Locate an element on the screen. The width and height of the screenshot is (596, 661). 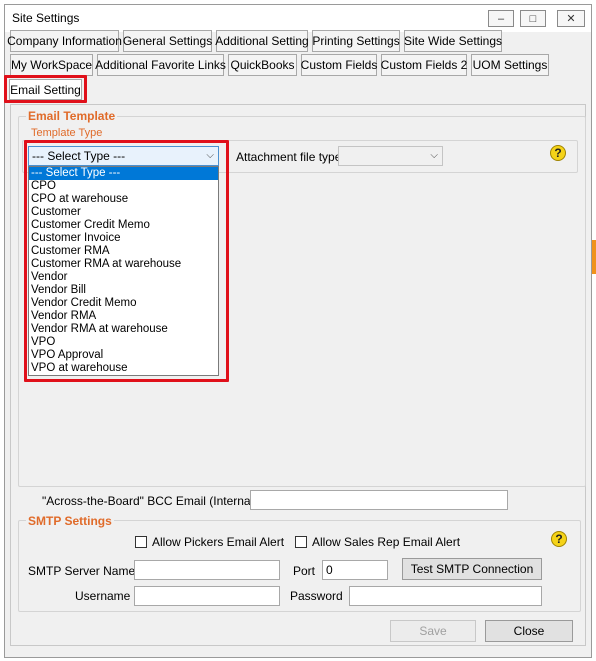
tab-uom-settings: UOM Settings is located at coordinates (510, 65).